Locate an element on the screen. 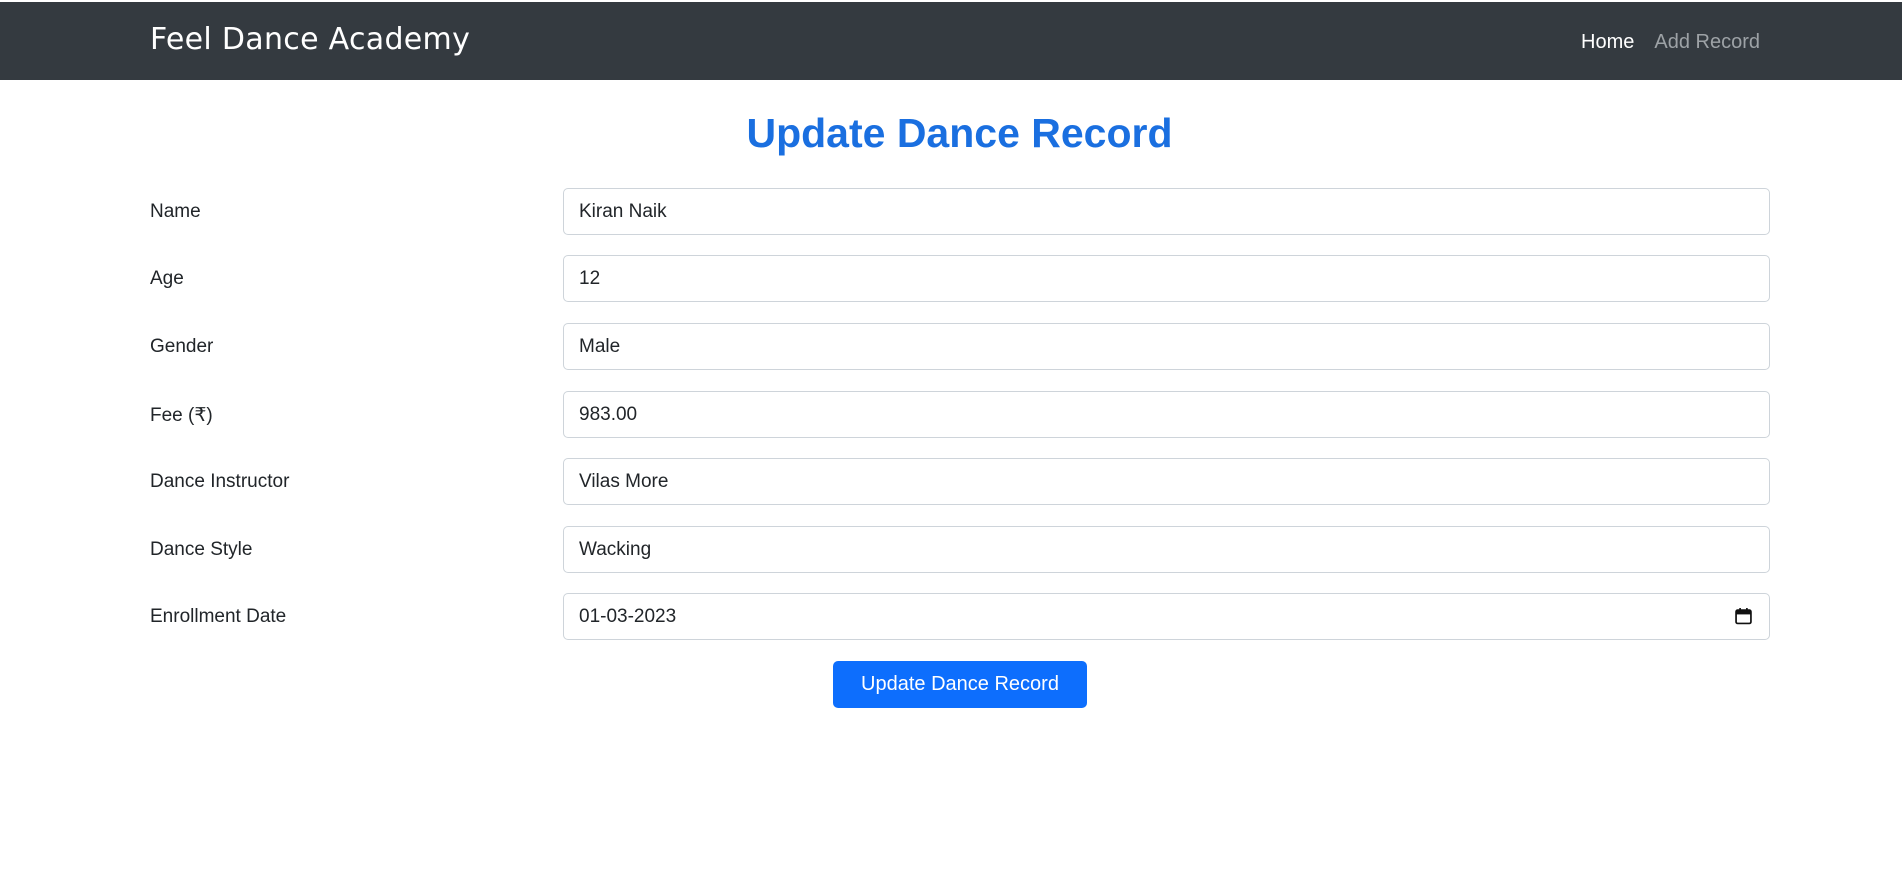 This screenshot has height=885, width=1902. age-input-value: 12 is located at coordinates (590, 278).